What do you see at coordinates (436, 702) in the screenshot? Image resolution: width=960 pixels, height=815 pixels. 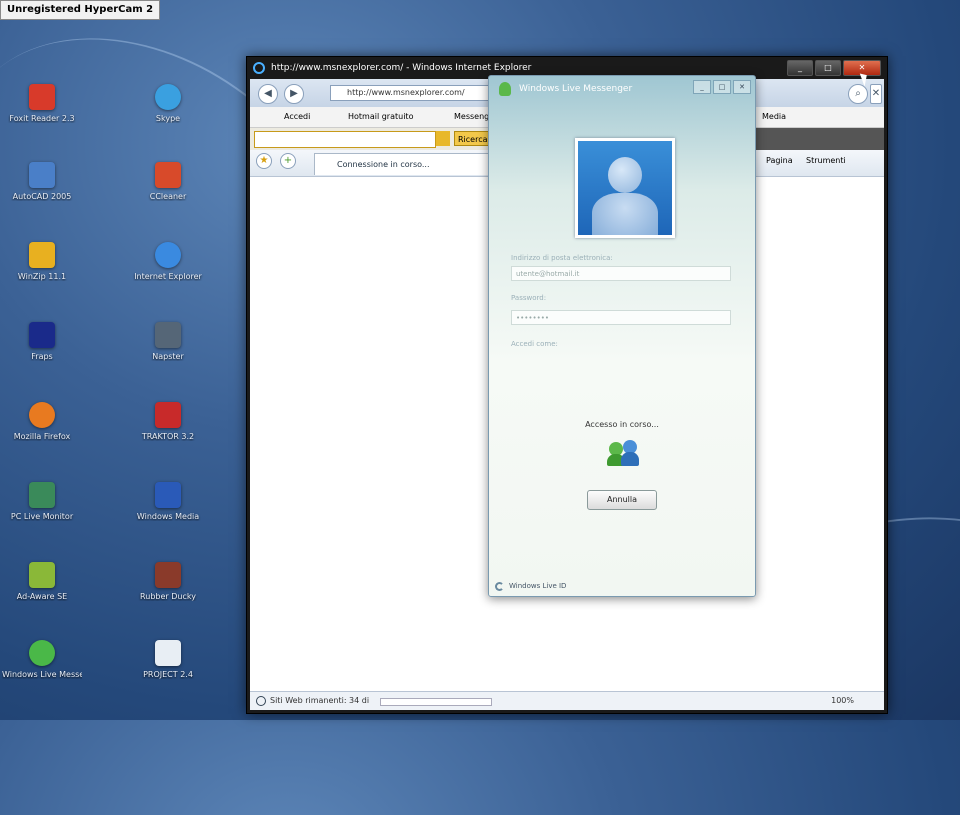 I see `progress-bar` at bounding box center [436, 702].